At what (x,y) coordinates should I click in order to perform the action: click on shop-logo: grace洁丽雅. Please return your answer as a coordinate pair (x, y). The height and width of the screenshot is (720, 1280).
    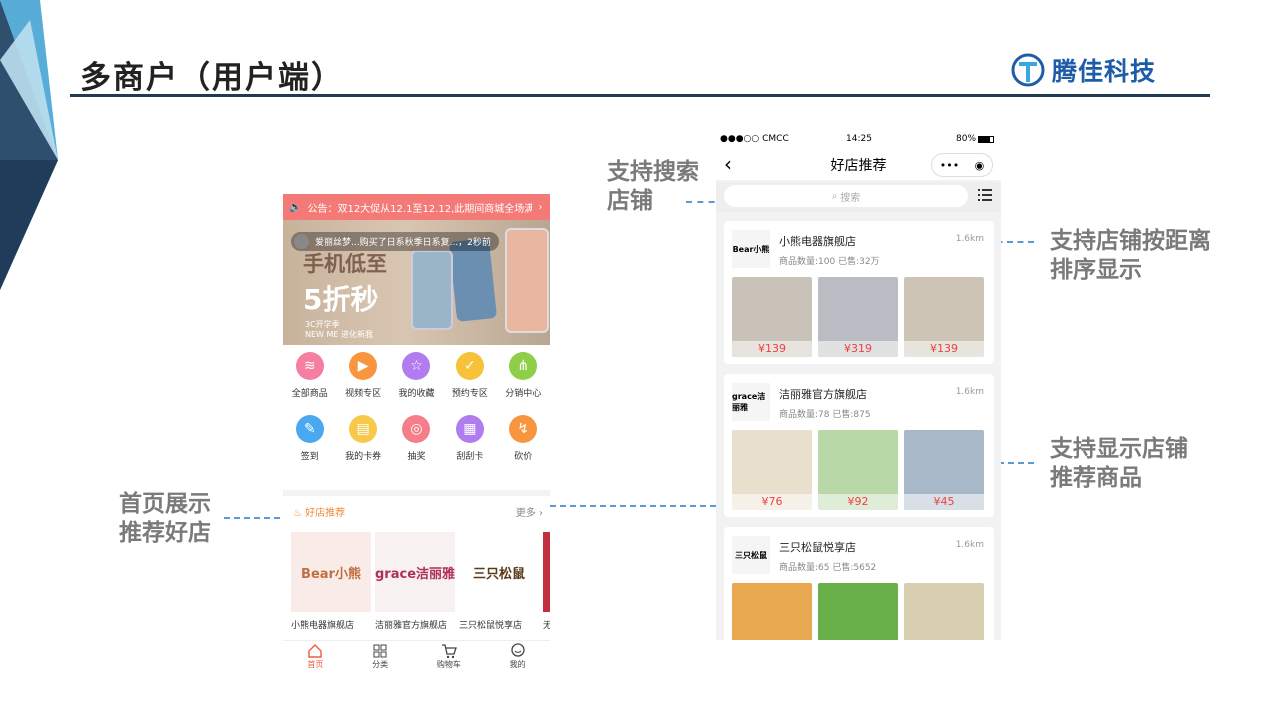
    Looking at the image, I should click on (415, 572).